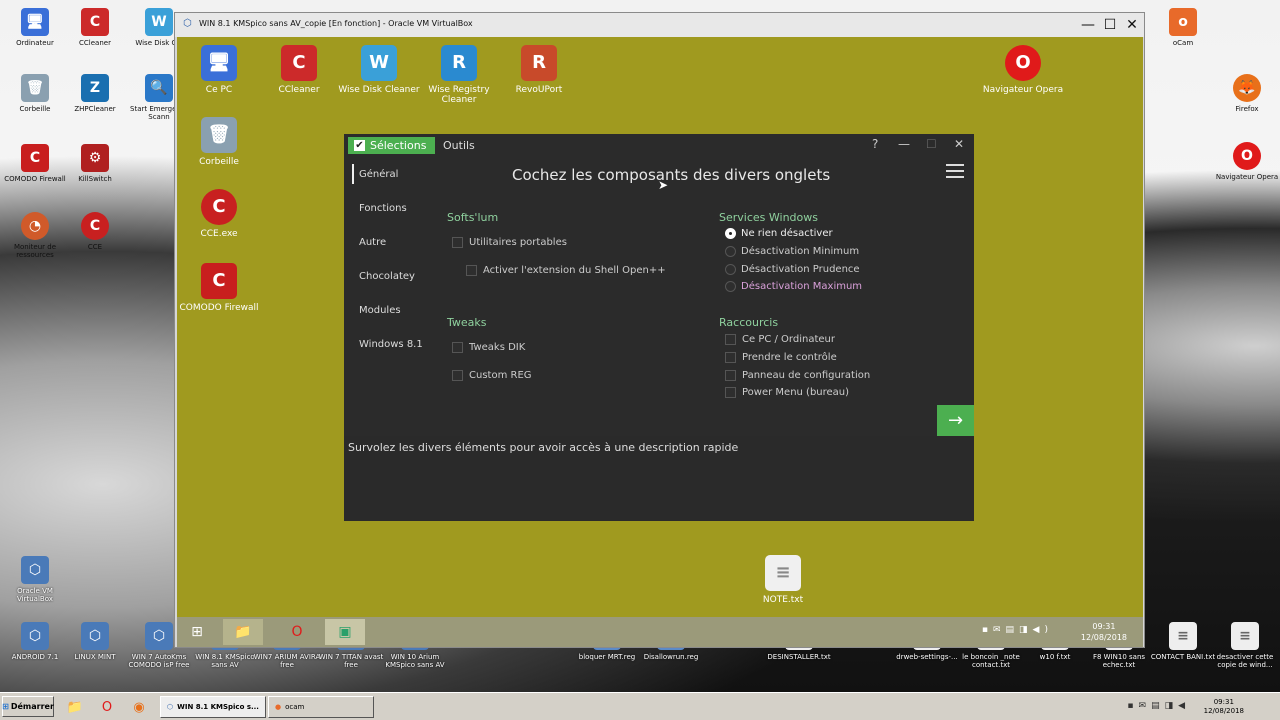 The image size is (1280, 720). I want to click on radio-desactivation-maximum: Désactivation Maximum, so click(793, 286).